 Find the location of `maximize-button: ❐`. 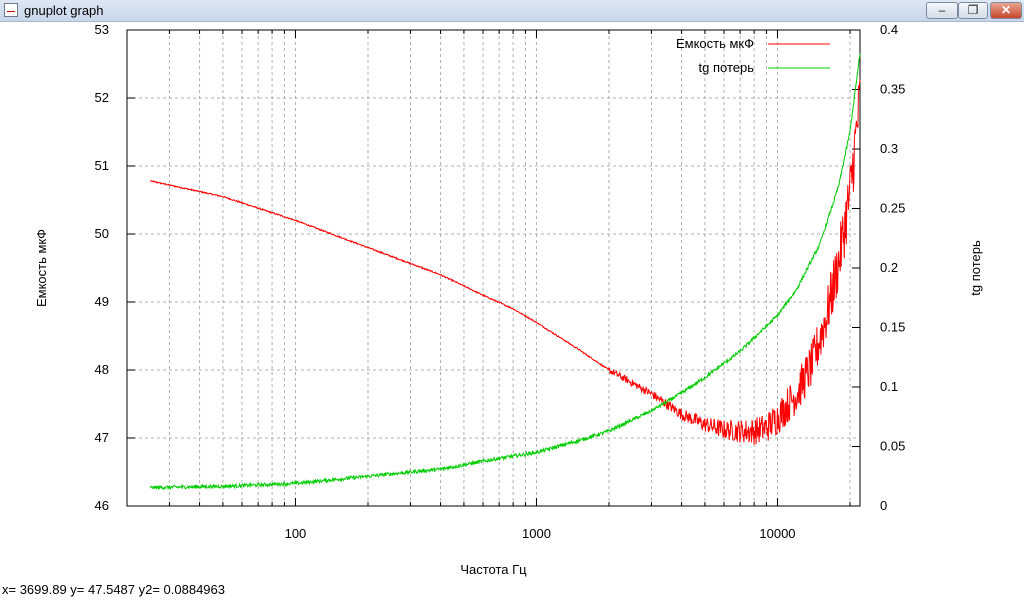

maximize-button: ❐ is located at coordinates (973, 10).